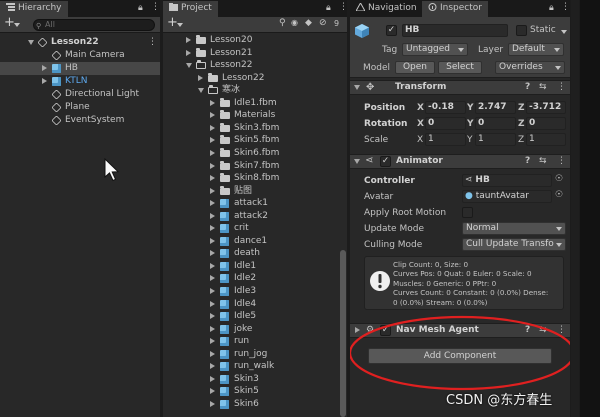 This screenshot has height=417, width=600. Describe the element at coordinates (546, 123) in the screenshot. I see `transform-rotation-z-field: 0` at that location.